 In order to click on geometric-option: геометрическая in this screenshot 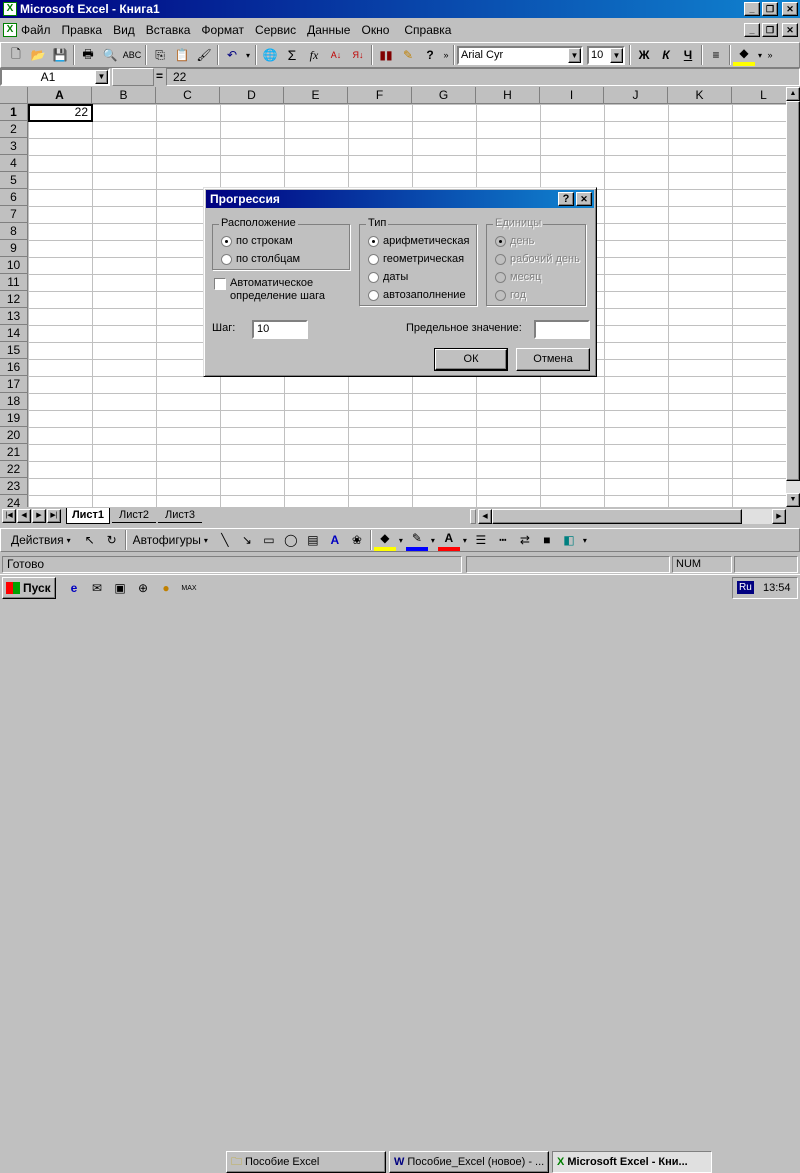, I will do `click(416, 259)`.